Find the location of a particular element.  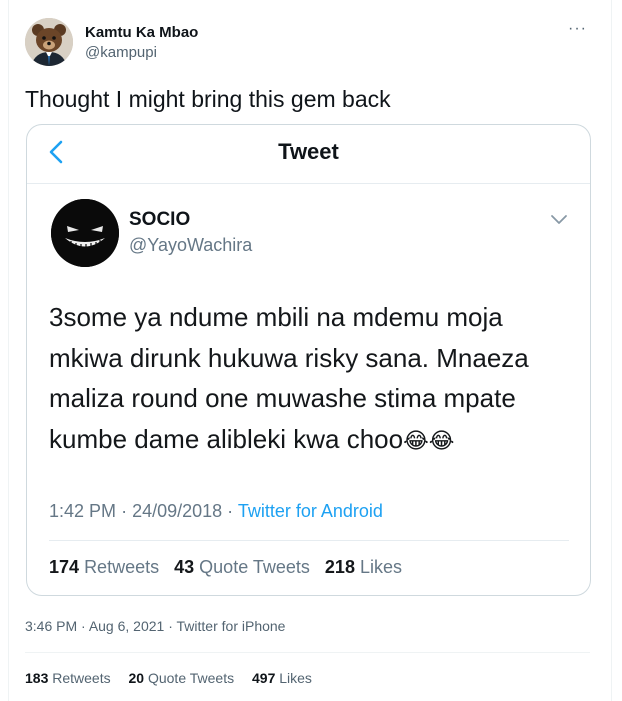

retweets-count: 183 is located at coordinates (37, 678).